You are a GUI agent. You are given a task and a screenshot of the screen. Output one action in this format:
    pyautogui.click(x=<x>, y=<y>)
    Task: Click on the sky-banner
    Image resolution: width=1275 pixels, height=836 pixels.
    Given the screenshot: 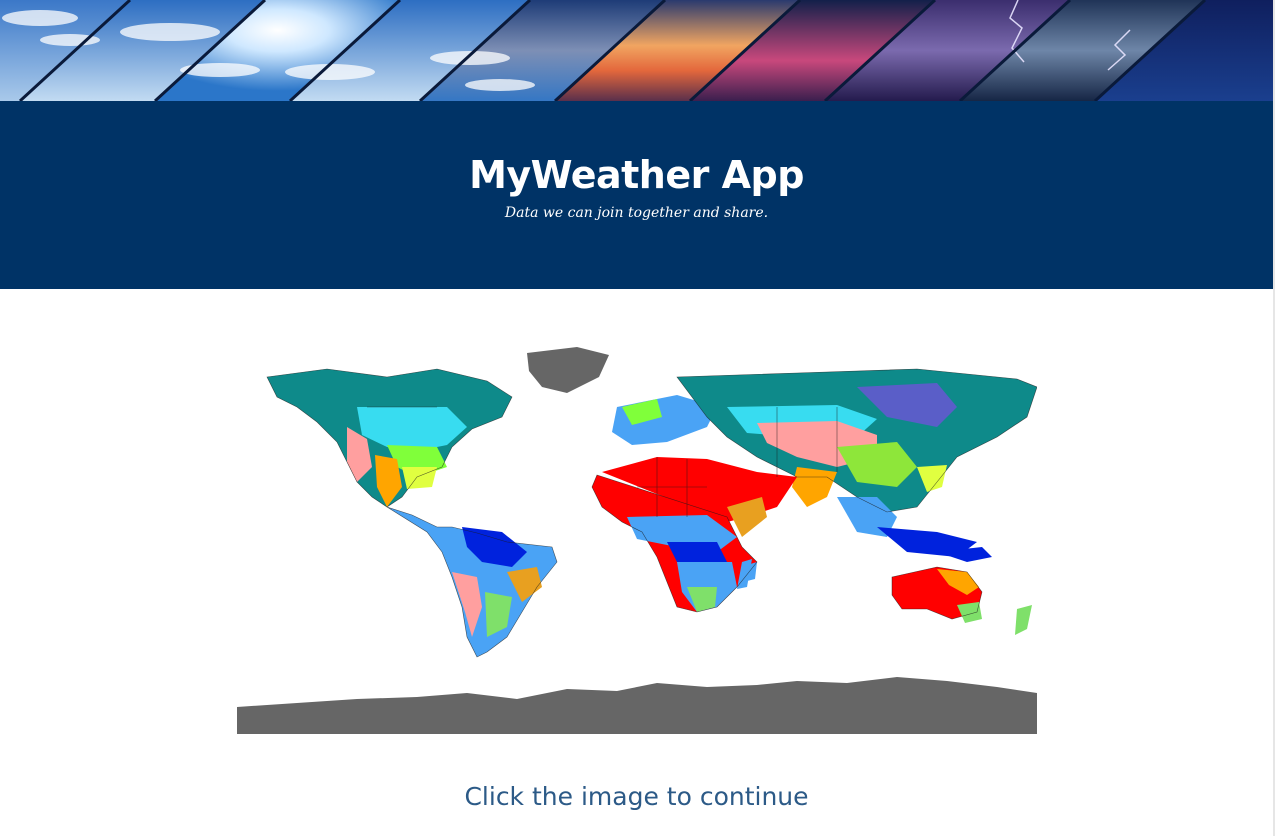 What is the action you would take?
    pyautogui.click(x=636, y=50)
    